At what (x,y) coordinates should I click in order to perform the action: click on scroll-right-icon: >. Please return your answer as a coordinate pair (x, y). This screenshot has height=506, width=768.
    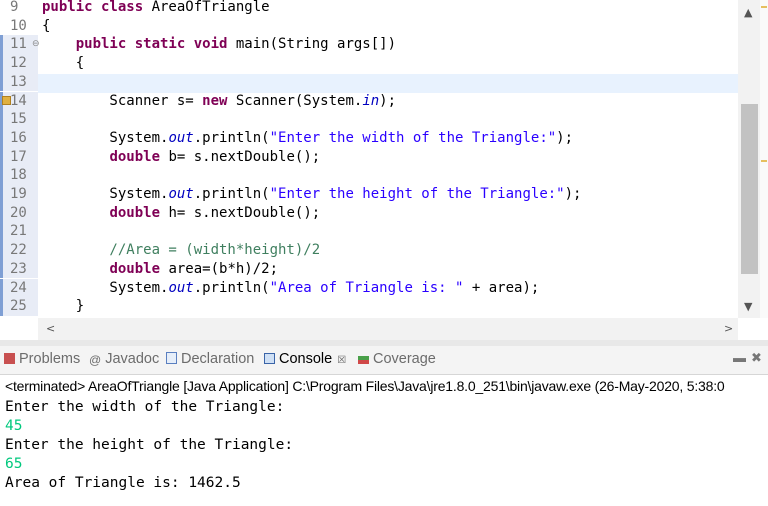
    Looking at the image, I should click on (728, 328).